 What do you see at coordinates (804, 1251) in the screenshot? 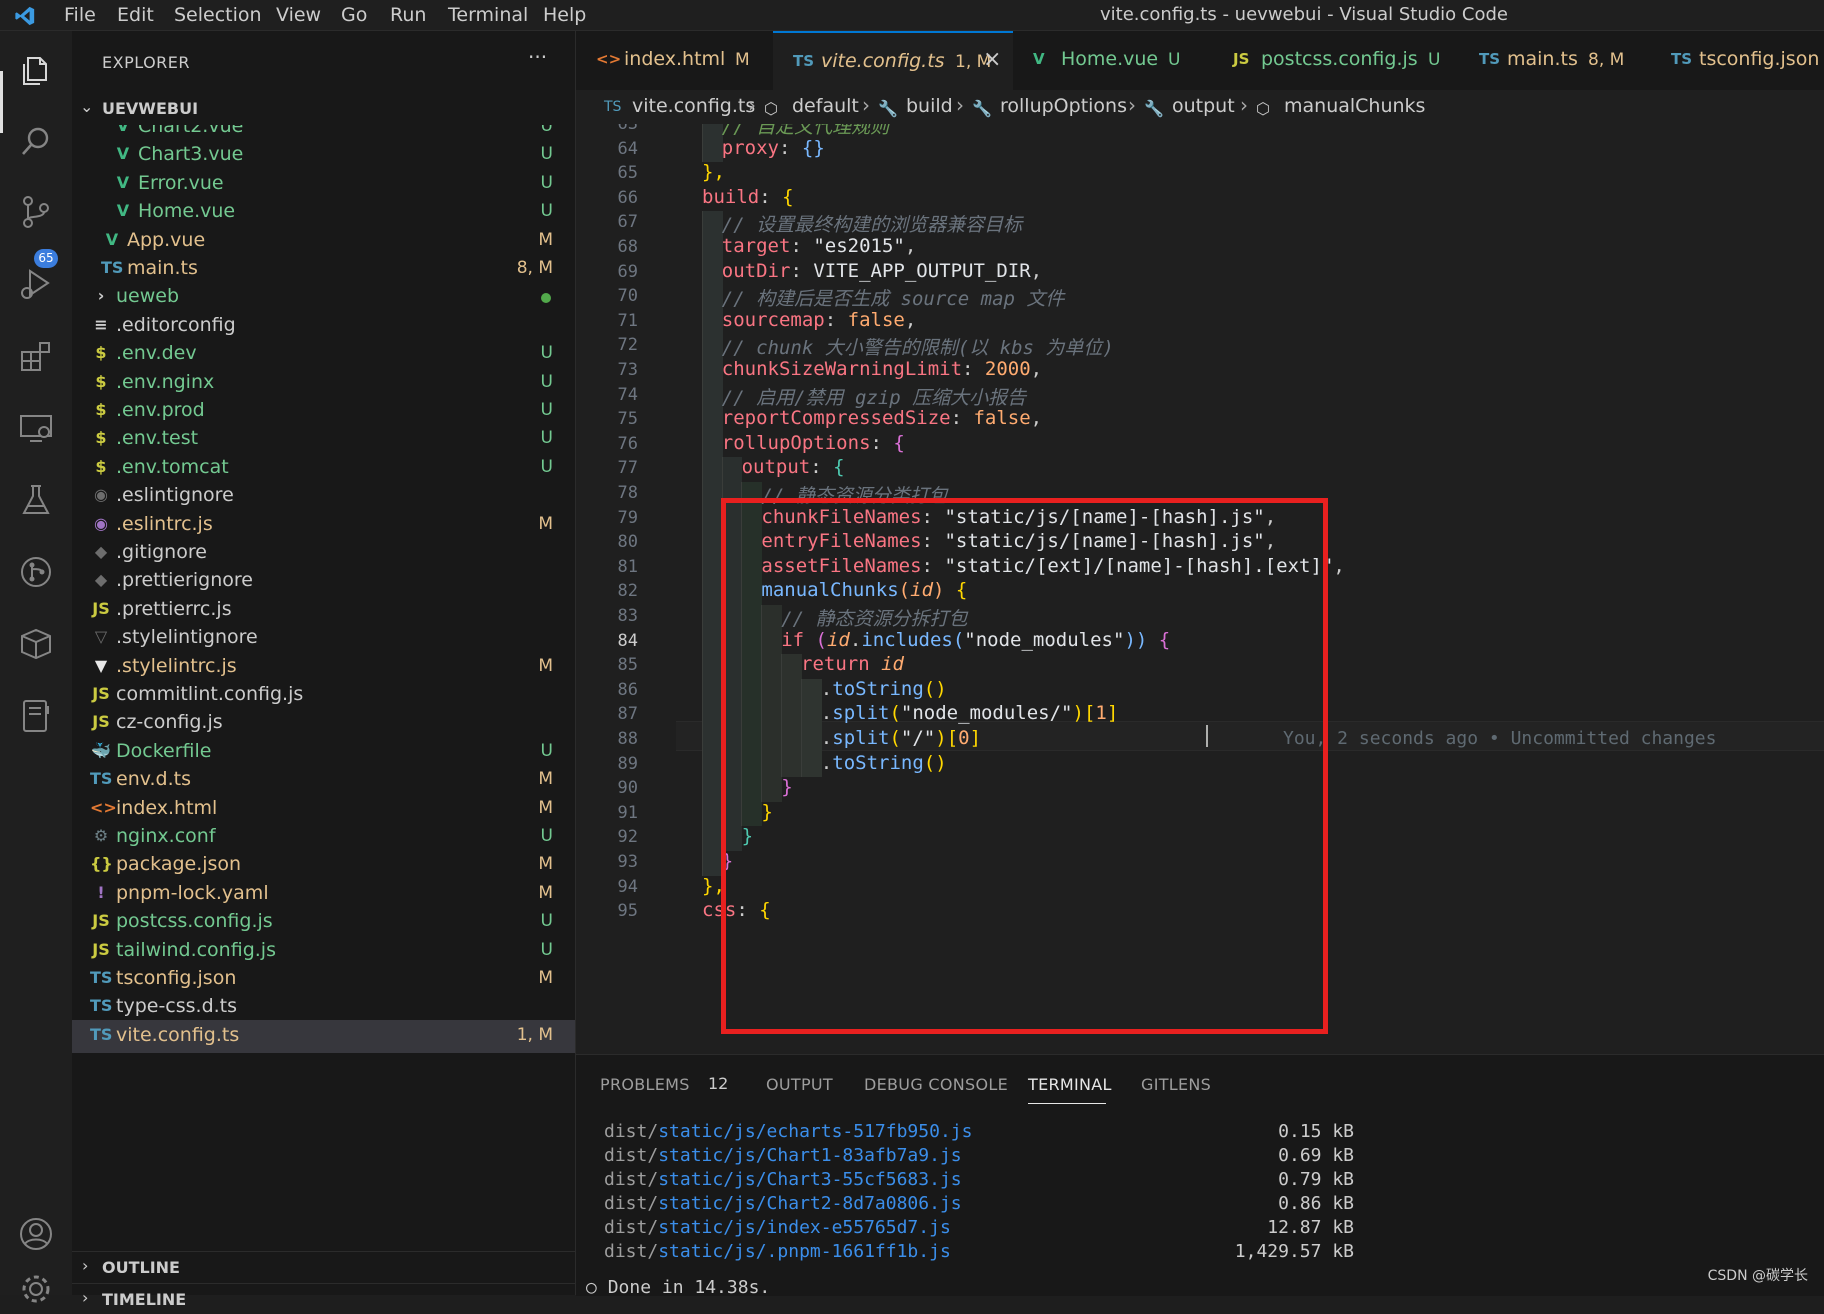
I see `terminal-path: static/js/.pnpm-1661ff1b.js` at bounding box center [804, 1251].